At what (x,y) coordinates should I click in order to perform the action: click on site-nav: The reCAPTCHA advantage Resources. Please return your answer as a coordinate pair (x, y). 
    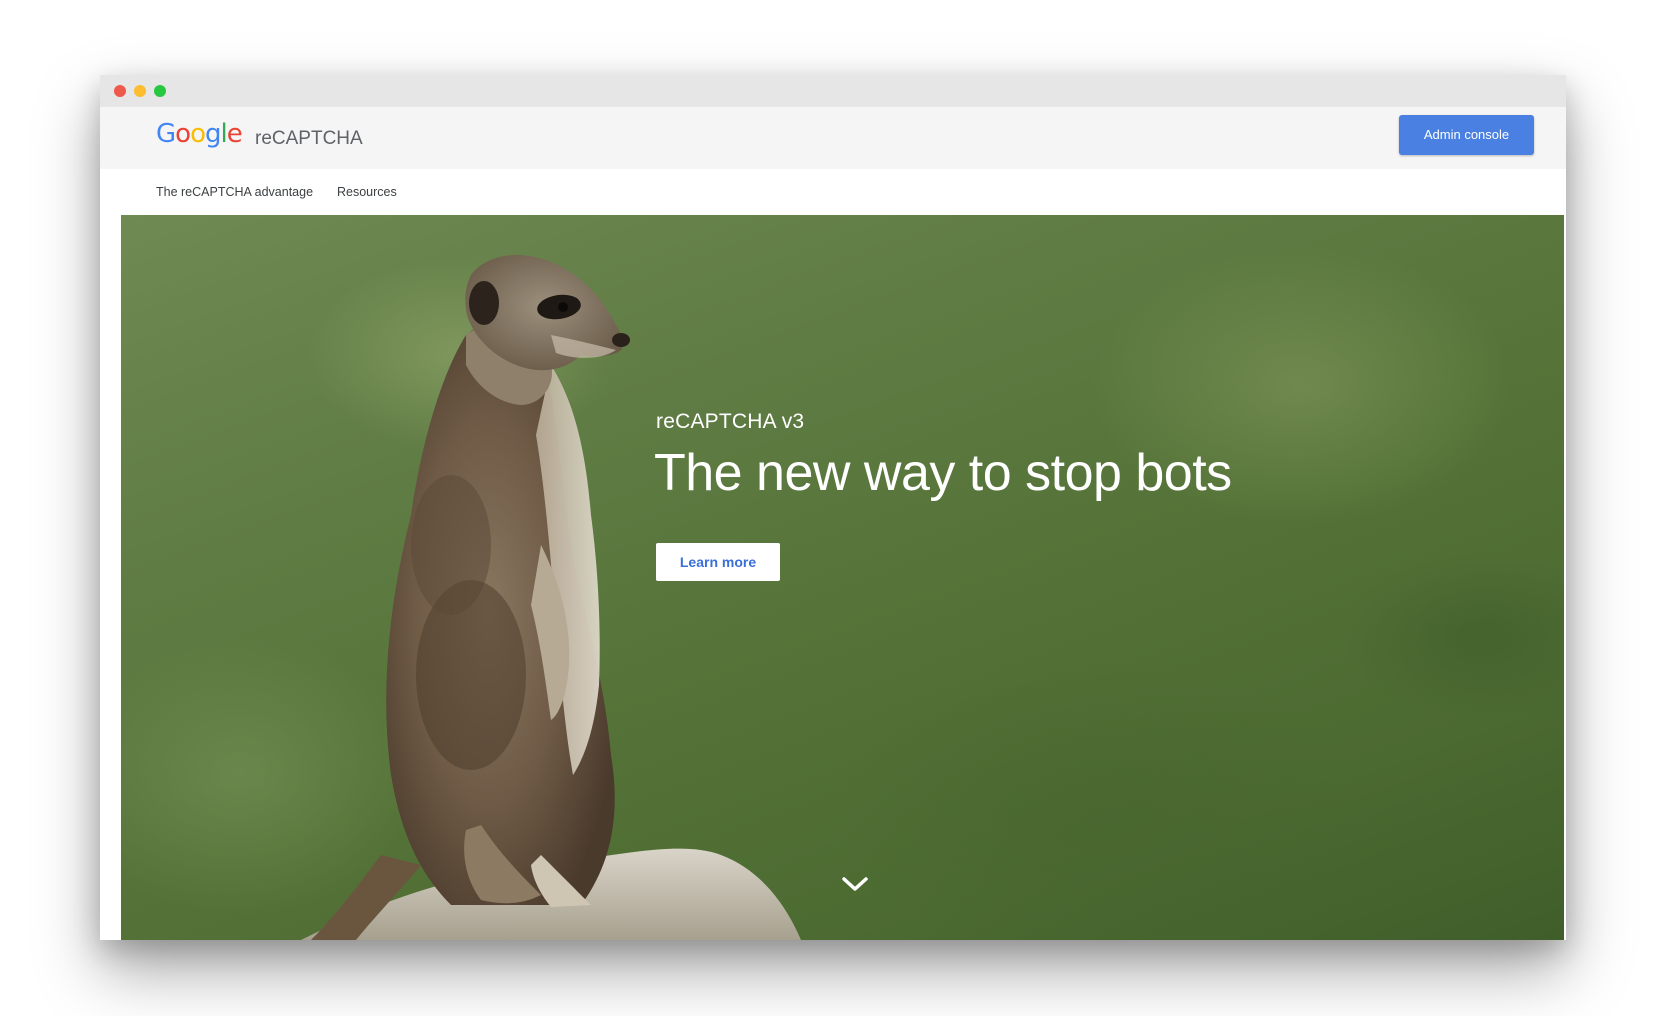
    Looking at the image, I should click on (833, 192).